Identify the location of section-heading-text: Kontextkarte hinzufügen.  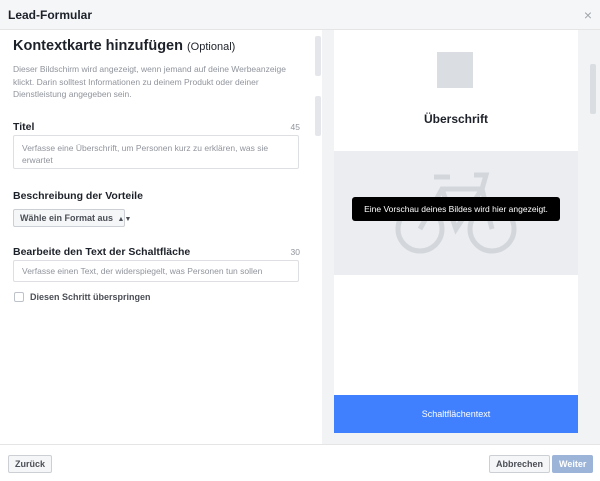
(98, 46).